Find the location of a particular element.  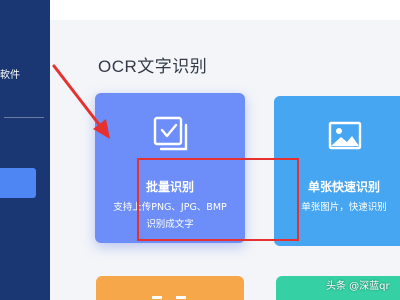

highlight-annotation-box is located at coordinates (218, 199).